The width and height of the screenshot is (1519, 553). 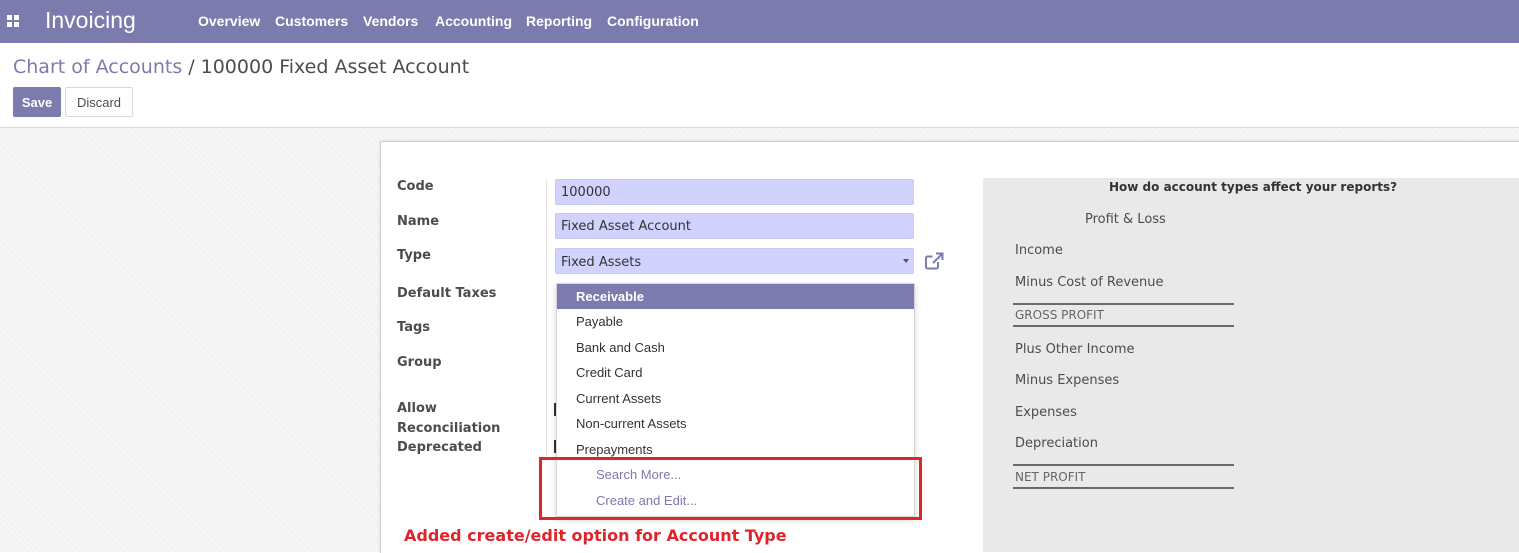 I want to click on menu-vendors: Vendors, so click(x=390, y=21).